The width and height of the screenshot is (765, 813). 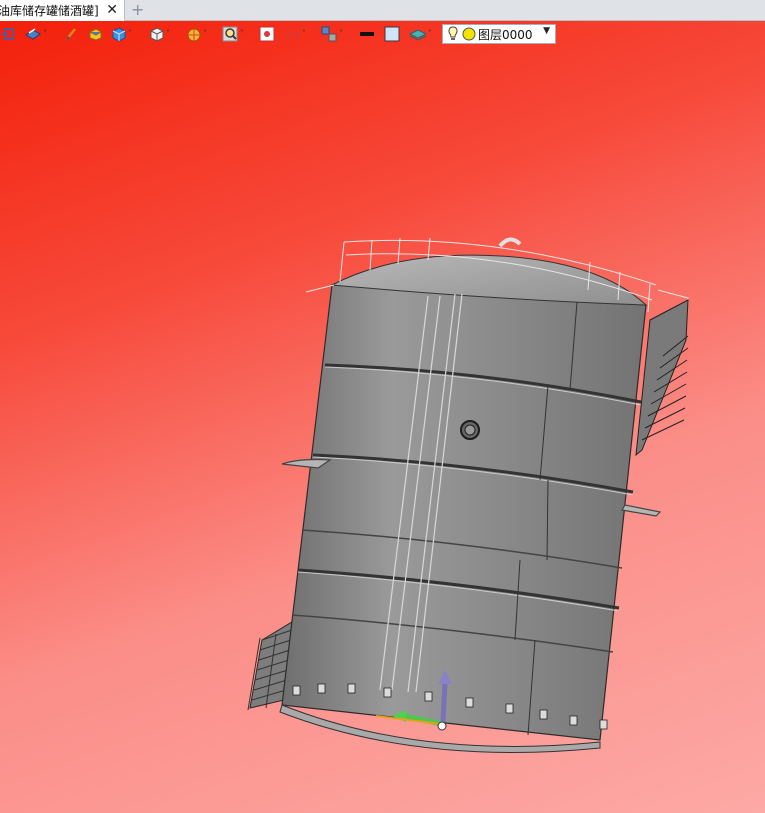 I want to click on arrange-icon: ˅, so click(x=332, y=34).